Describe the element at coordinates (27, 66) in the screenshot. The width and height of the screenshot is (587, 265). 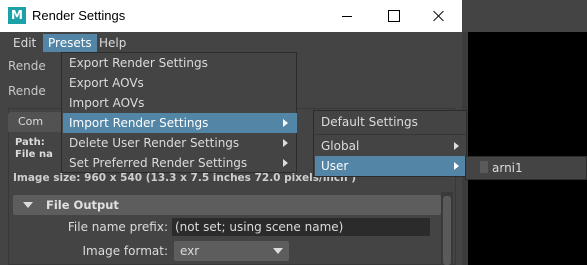
I see `render-using-label: Rende` at that location.